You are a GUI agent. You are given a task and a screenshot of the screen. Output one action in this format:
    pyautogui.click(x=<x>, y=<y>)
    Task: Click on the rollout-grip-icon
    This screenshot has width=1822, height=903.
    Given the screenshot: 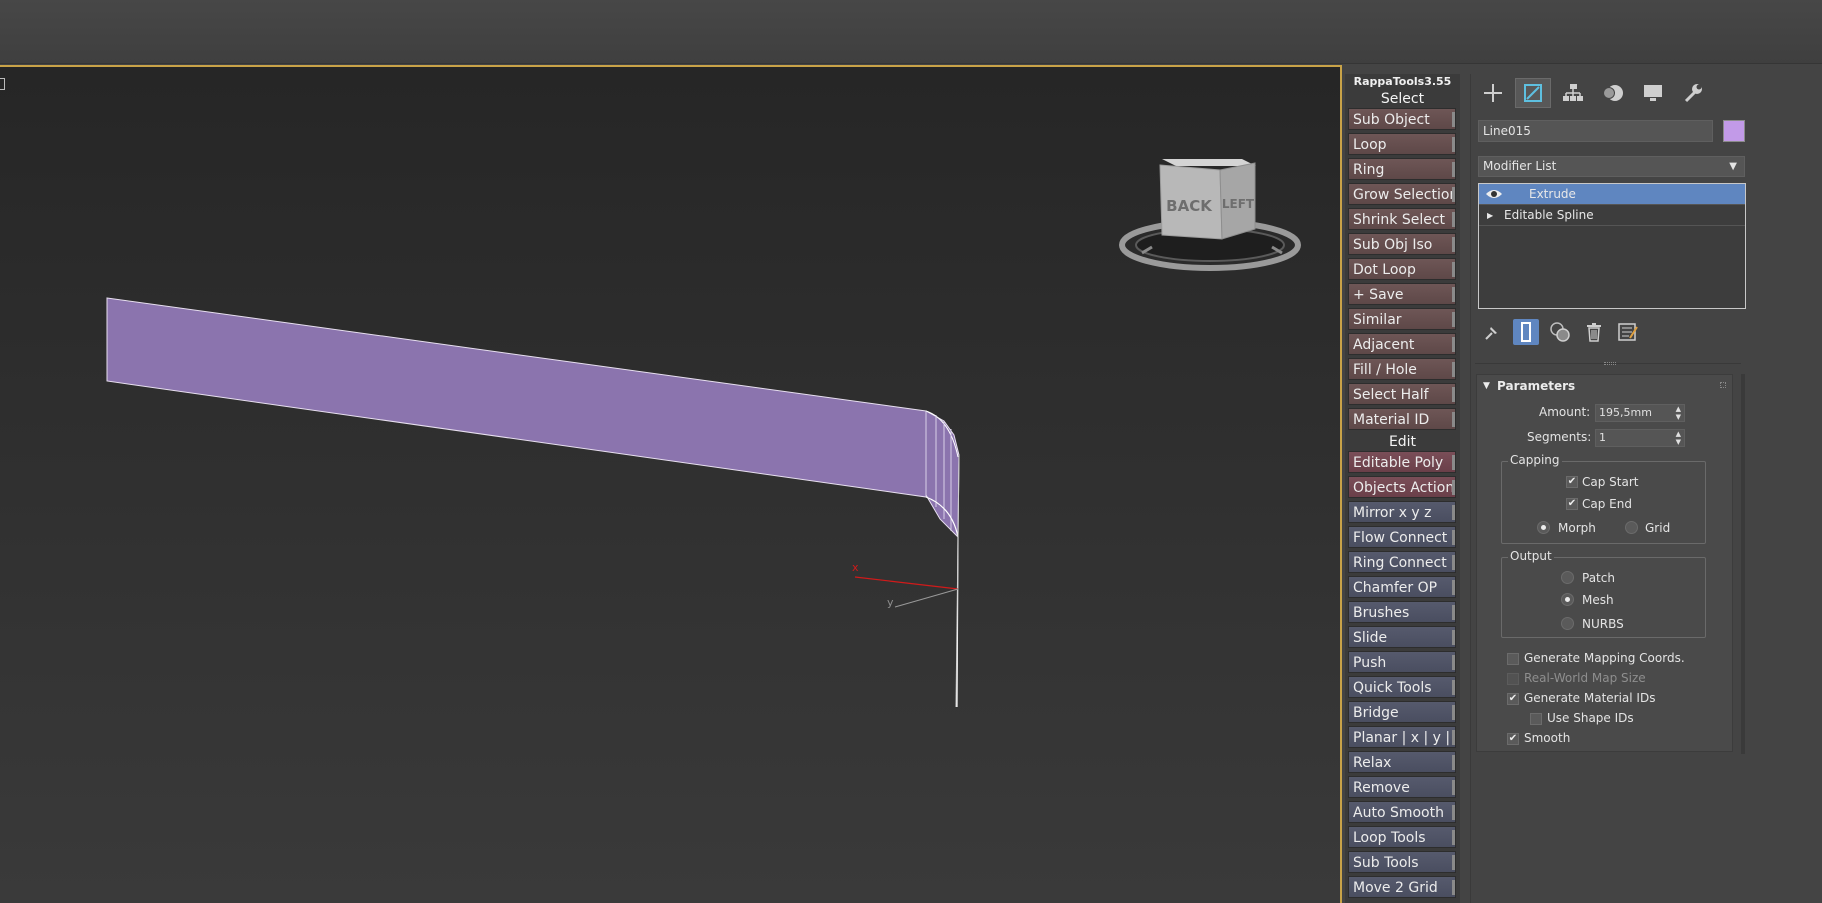 What is the action you would take?
    pyautogui.click(x=1723, y=385)
    